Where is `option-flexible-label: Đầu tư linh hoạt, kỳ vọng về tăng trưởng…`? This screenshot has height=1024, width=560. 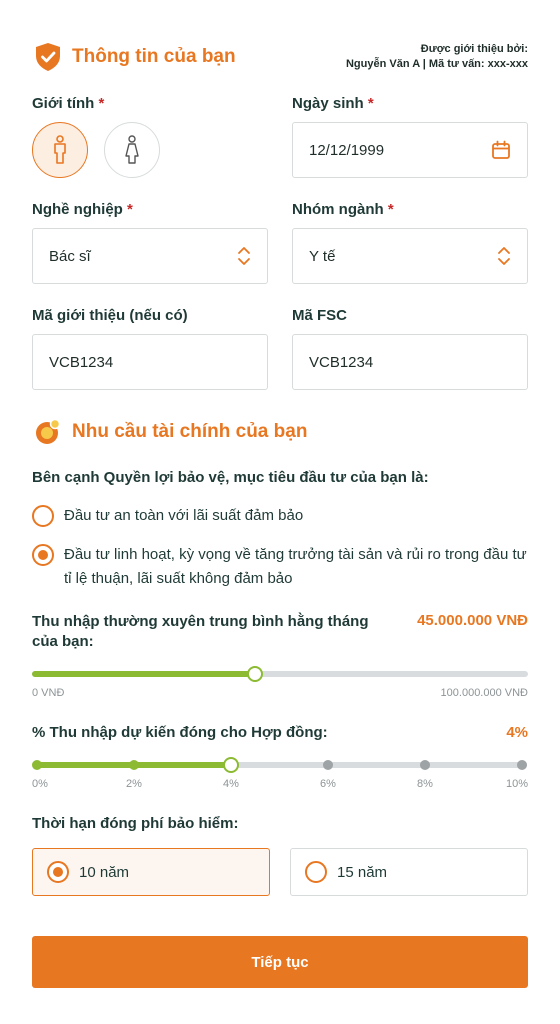 option-flexible-label: Đầu tư linh hoạt, kỳ vọng về tăng trưởng… is located at coordinates (295, 566).